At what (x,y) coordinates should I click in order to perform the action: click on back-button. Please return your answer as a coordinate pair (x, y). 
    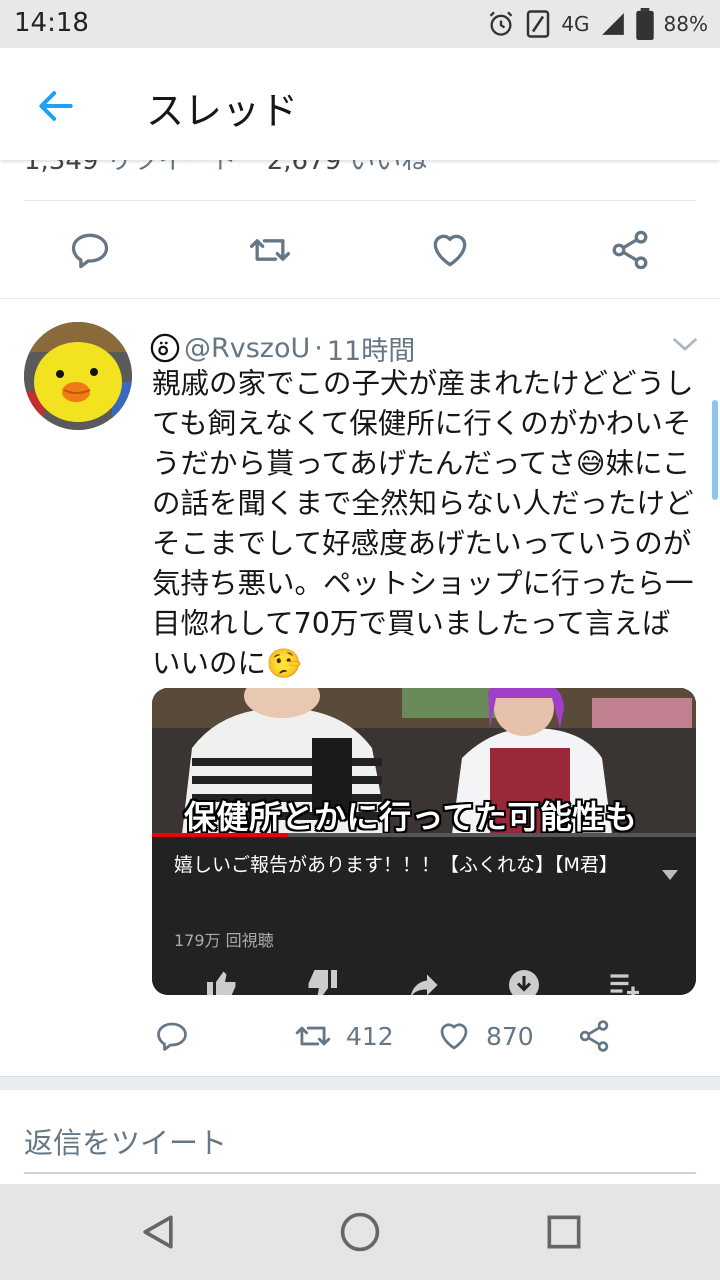
    Looking at the image, I should click on (56, 106).